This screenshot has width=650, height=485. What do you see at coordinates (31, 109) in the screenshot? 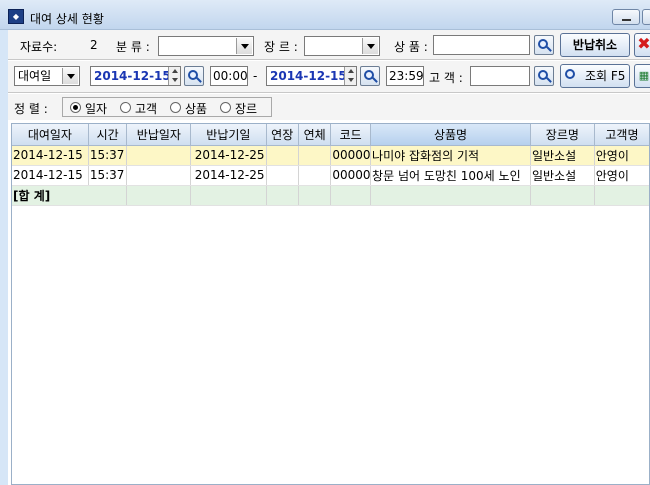
I see `sort-label: 정 렬 :` at bounding box center [31, 109].